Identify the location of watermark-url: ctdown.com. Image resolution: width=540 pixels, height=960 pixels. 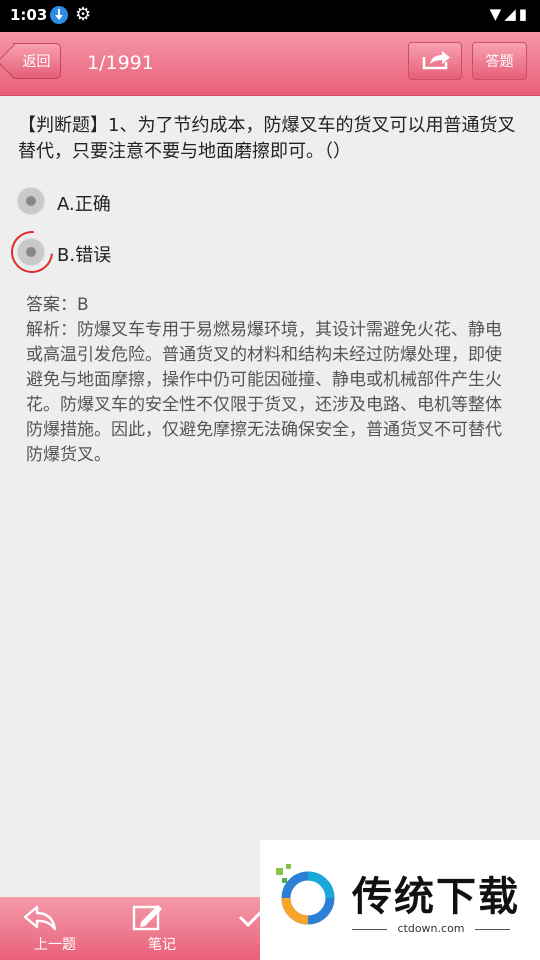
(431, 928).